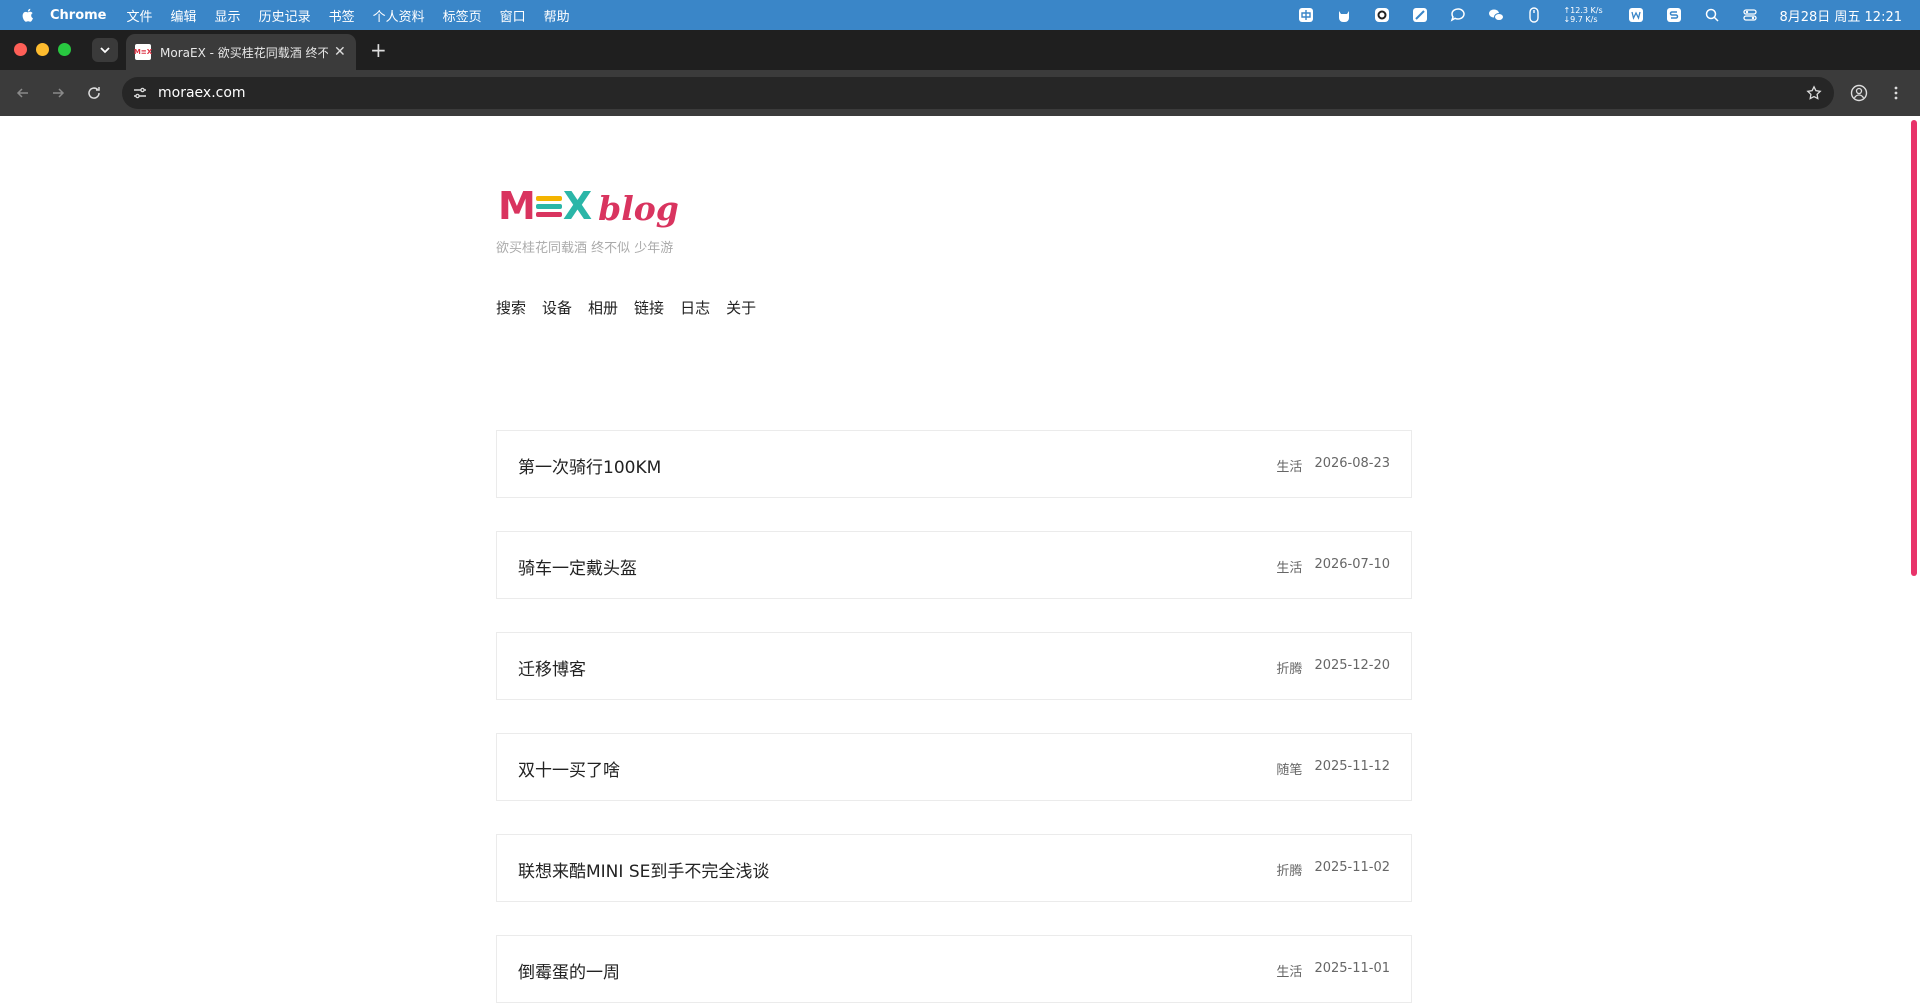 The image size is (1920, 1003). Describe the element at coordinates (1352, 463) in the screenshot. I see `post-date: 2026-08-23` at that location.